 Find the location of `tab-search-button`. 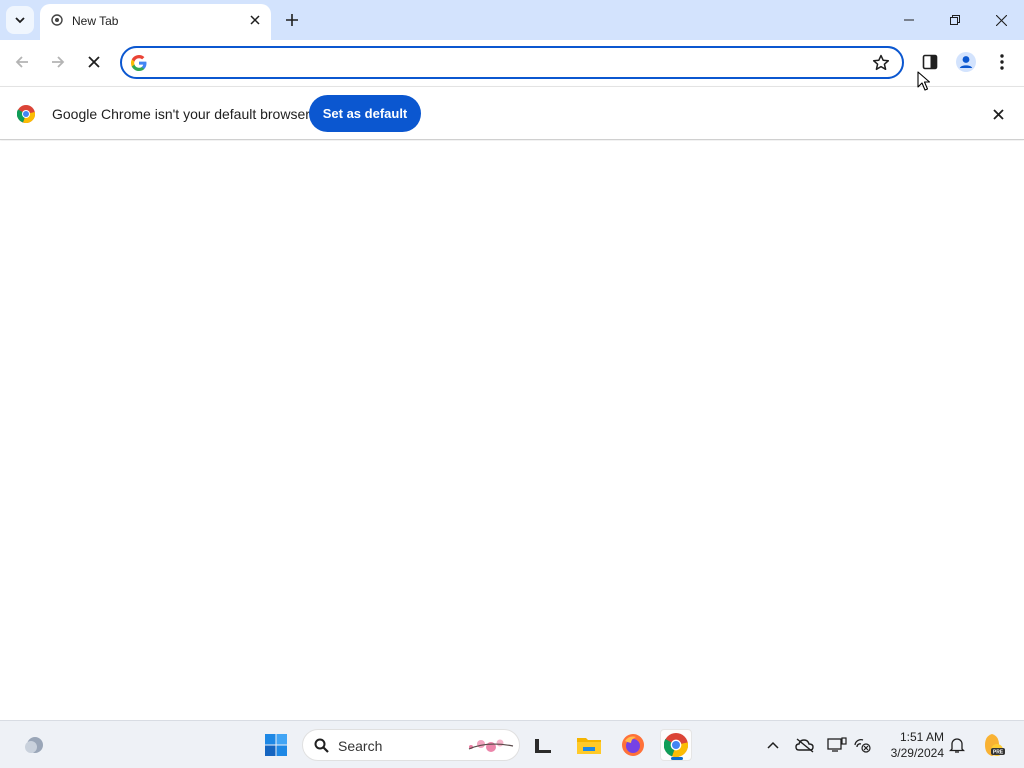

tab-search-button is located at coordinates (20, 20).